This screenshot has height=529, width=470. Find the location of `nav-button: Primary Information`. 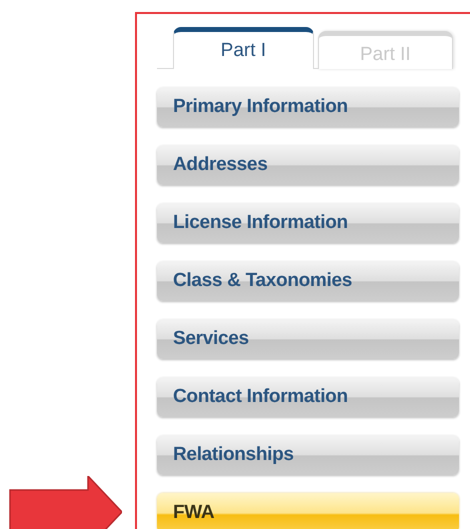

nav-button: Primary Information is located at coordinates (308, 107).